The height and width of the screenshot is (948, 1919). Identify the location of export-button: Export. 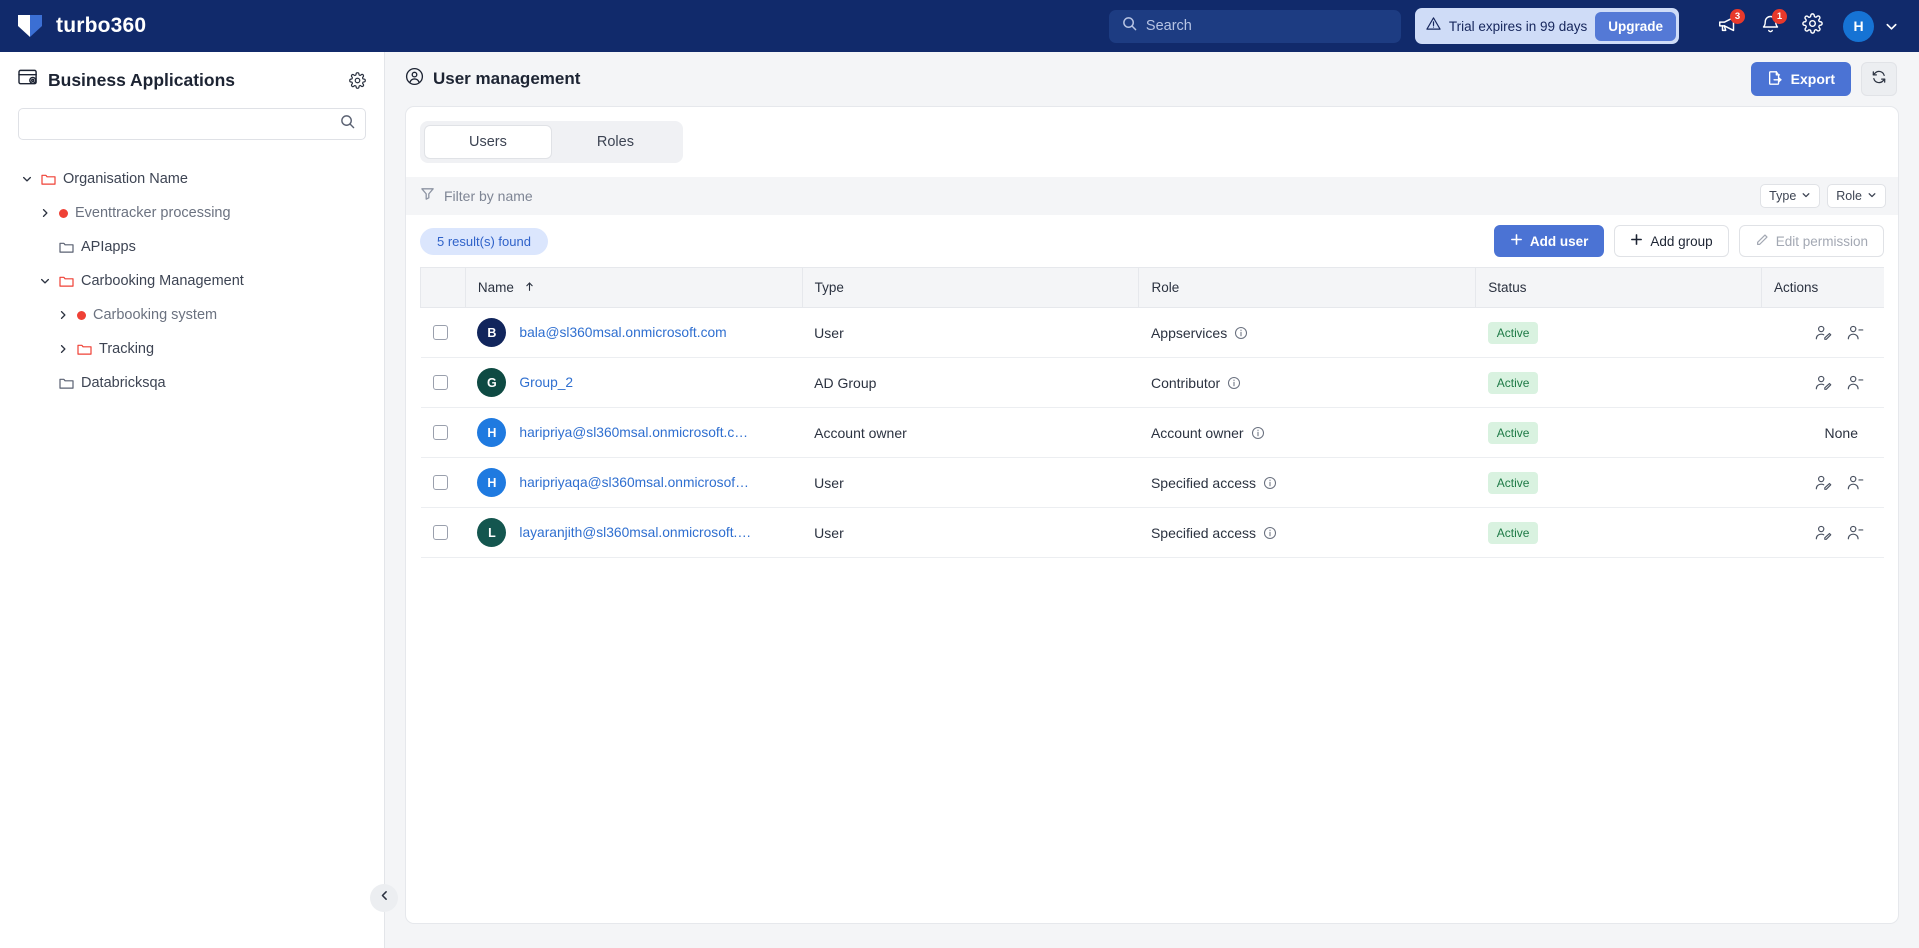
(1800, 79).